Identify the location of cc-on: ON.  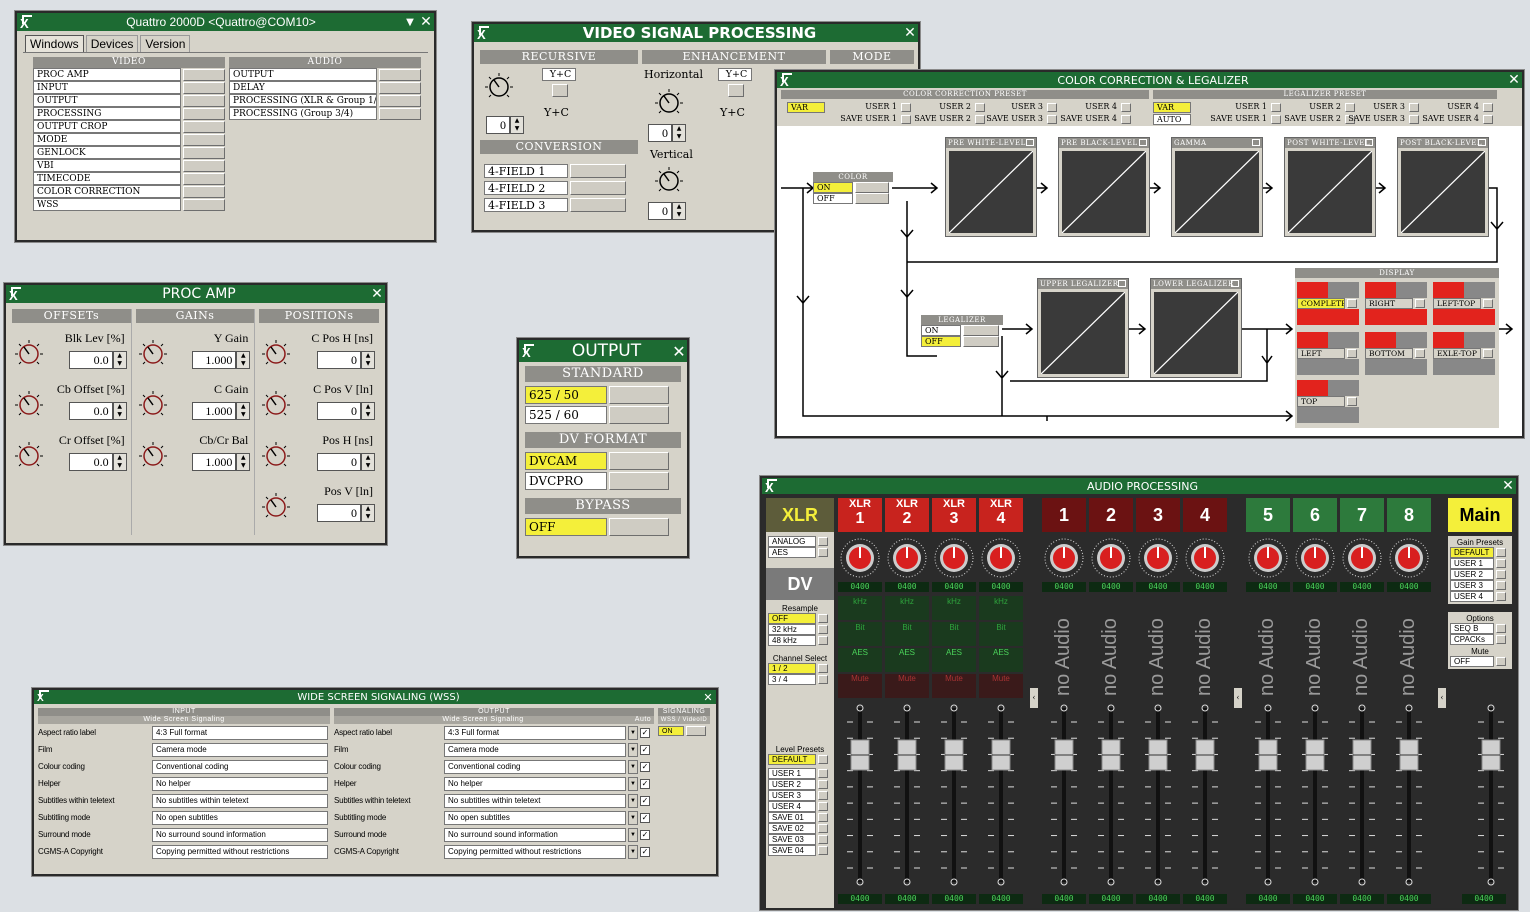
(833, 187).